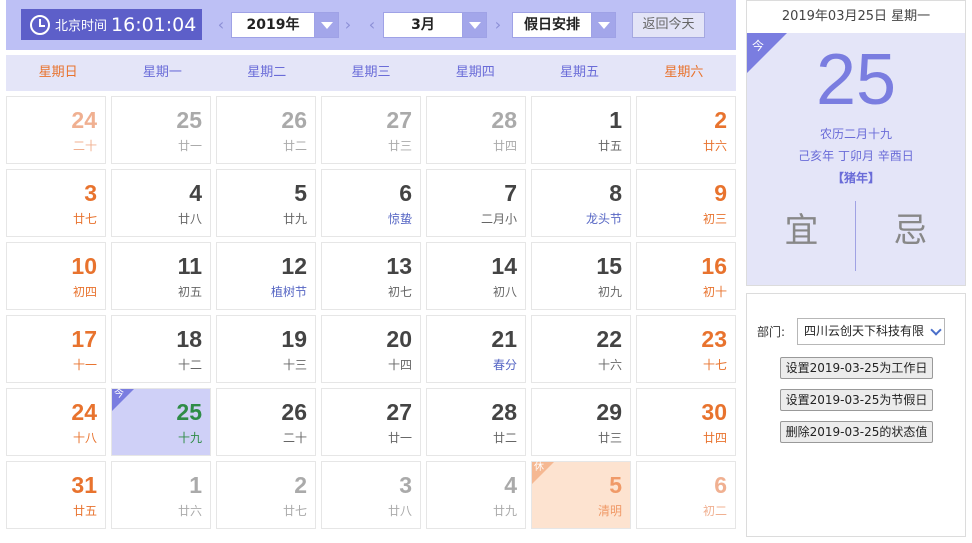 The height and width of the screenshot is (543, 972). Describe the element at coordinates (864, 331) in the screenshot. I see `department-value: 四川云创天下科技有限` at that location.